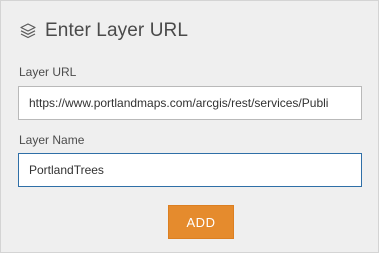 This screenshot has width=379, height=253. Describe the element at coordinates (190, 103) in the screenshot. I see `layer-url-input` at that location.